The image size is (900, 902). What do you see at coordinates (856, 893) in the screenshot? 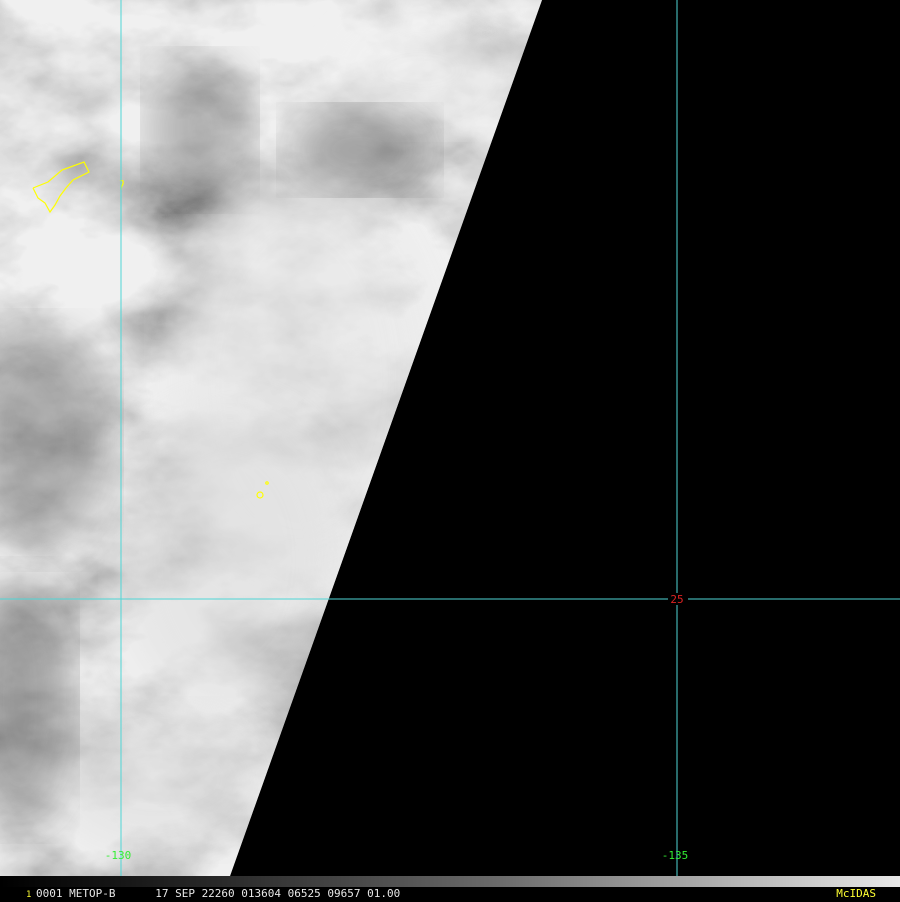
I see `mcidas-logo-text: McIDAS` at bounding box center [856, 893].